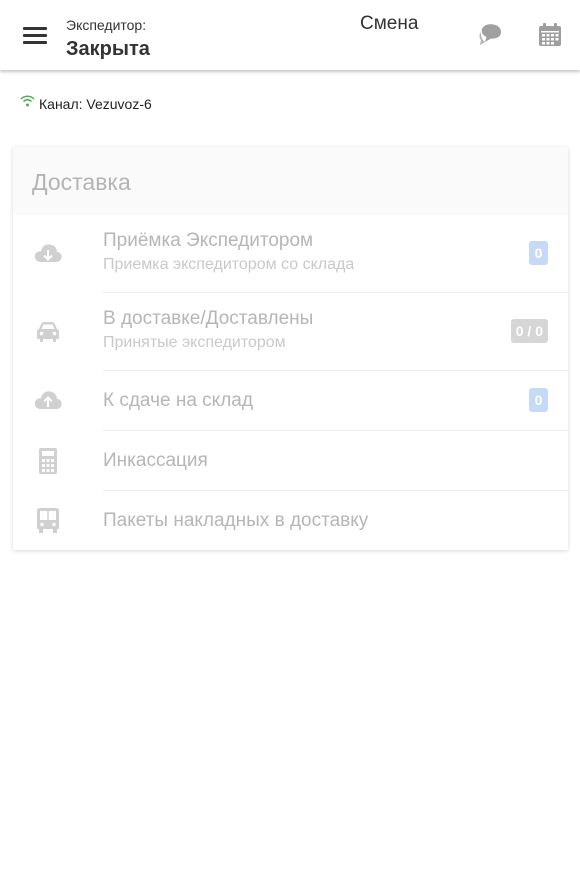 The image size is (580, 886). I want to click on bus-icon, so click(48, 520).